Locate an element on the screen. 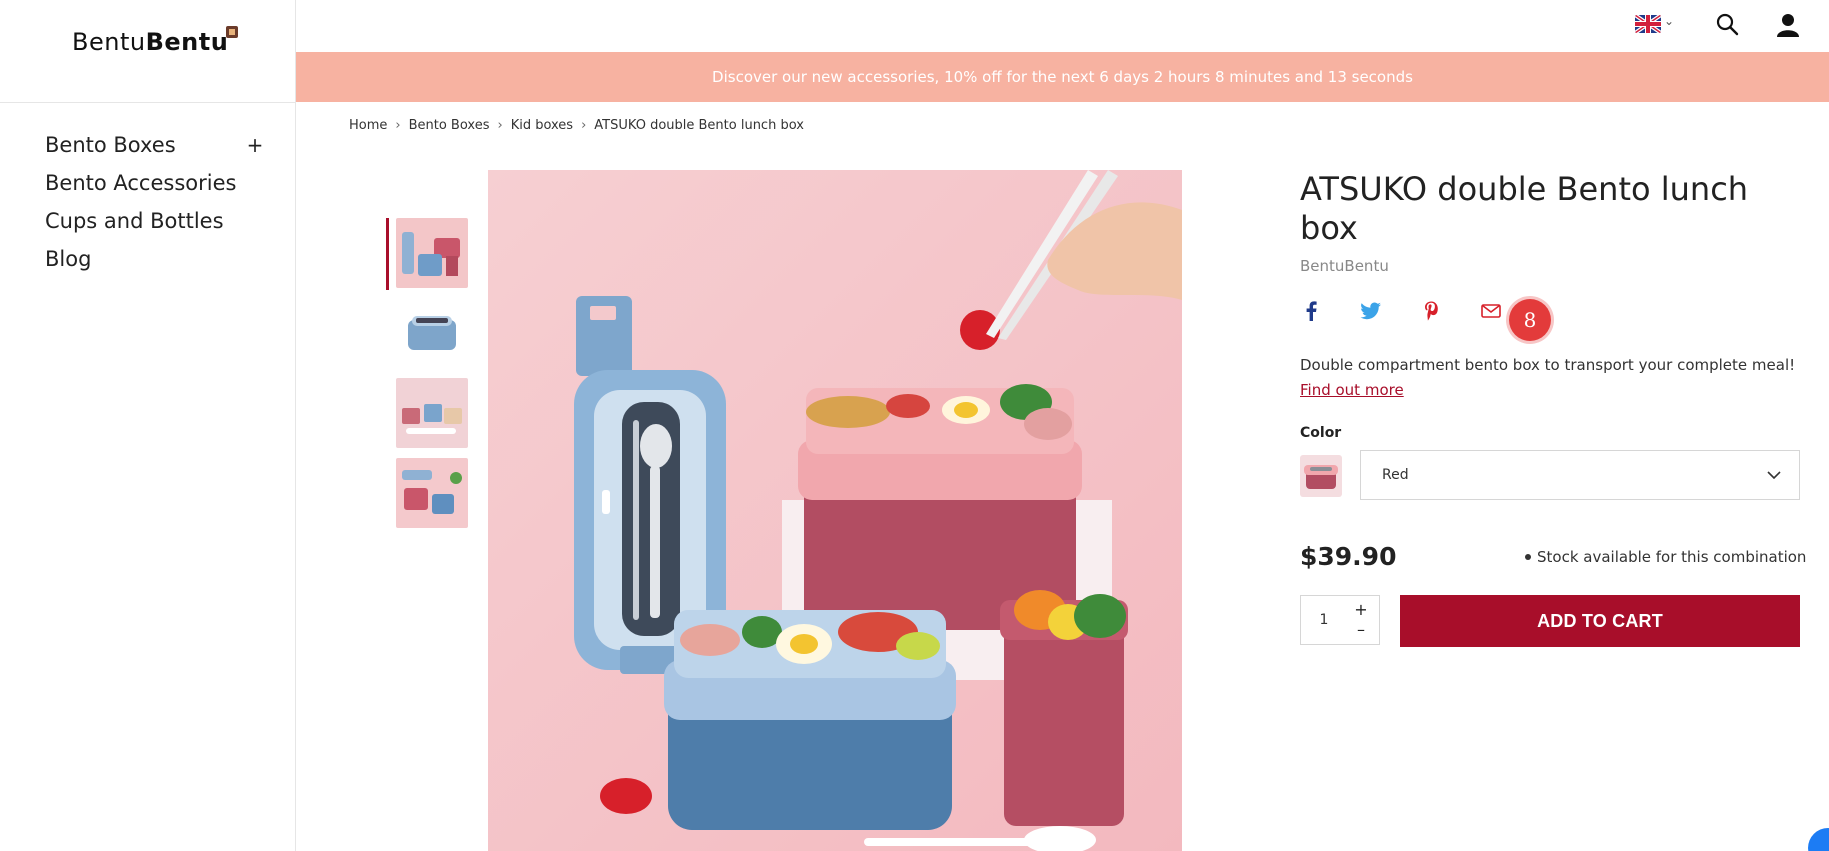 Image resolution: width=1829 pixels, height=851 pixels. thumbnail-list is located at coordinates (429, 378).